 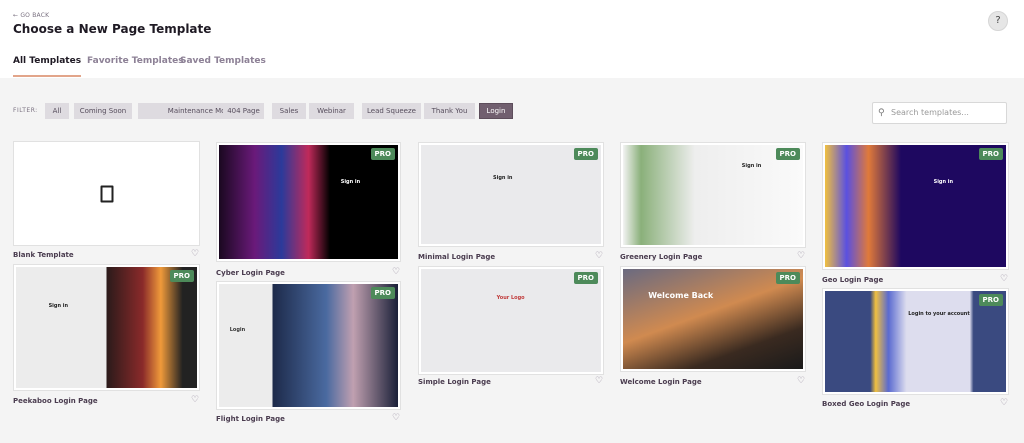 I want to click on filter-chip-lead-squeeze: Lead Squeeze, so click(x=391, y=111).